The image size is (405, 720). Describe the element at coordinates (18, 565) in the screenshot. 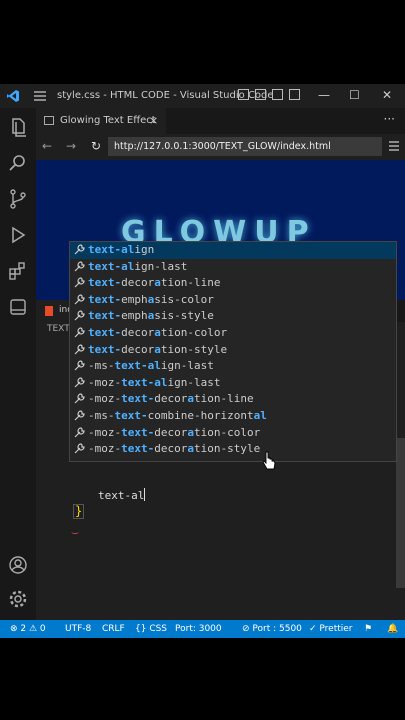

I see `account-icon` at that location.